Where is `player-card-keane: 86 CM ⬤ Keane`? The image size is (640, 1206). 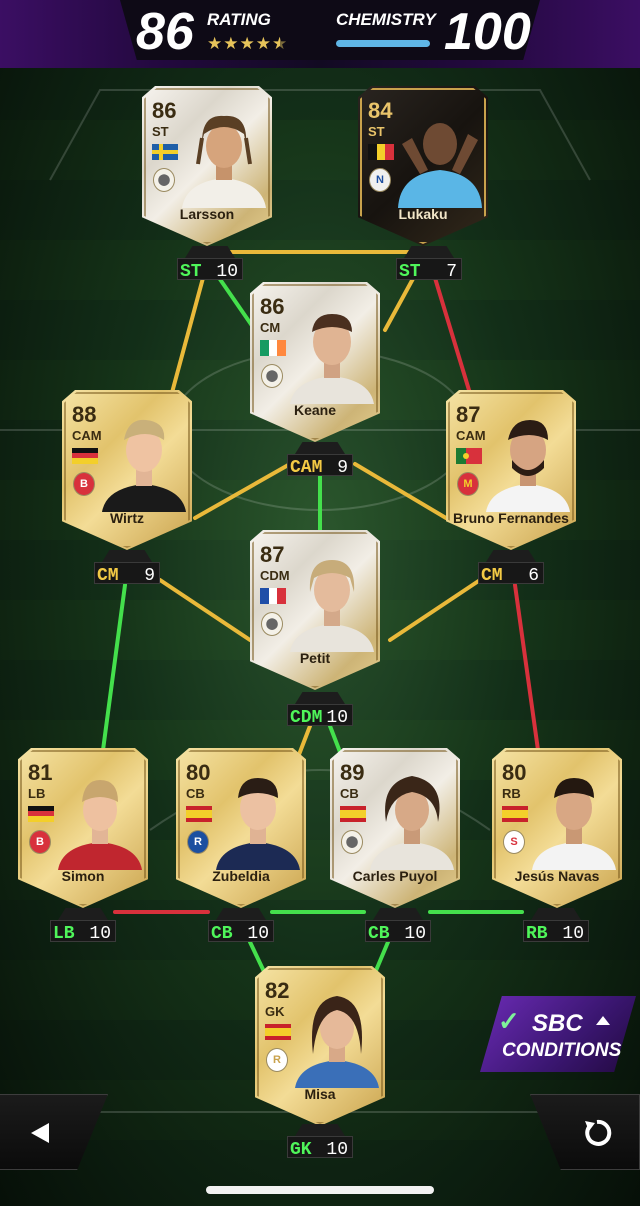 player-card-keane: 86 CM ⬤ Keane is located at coordinates (315, 362).